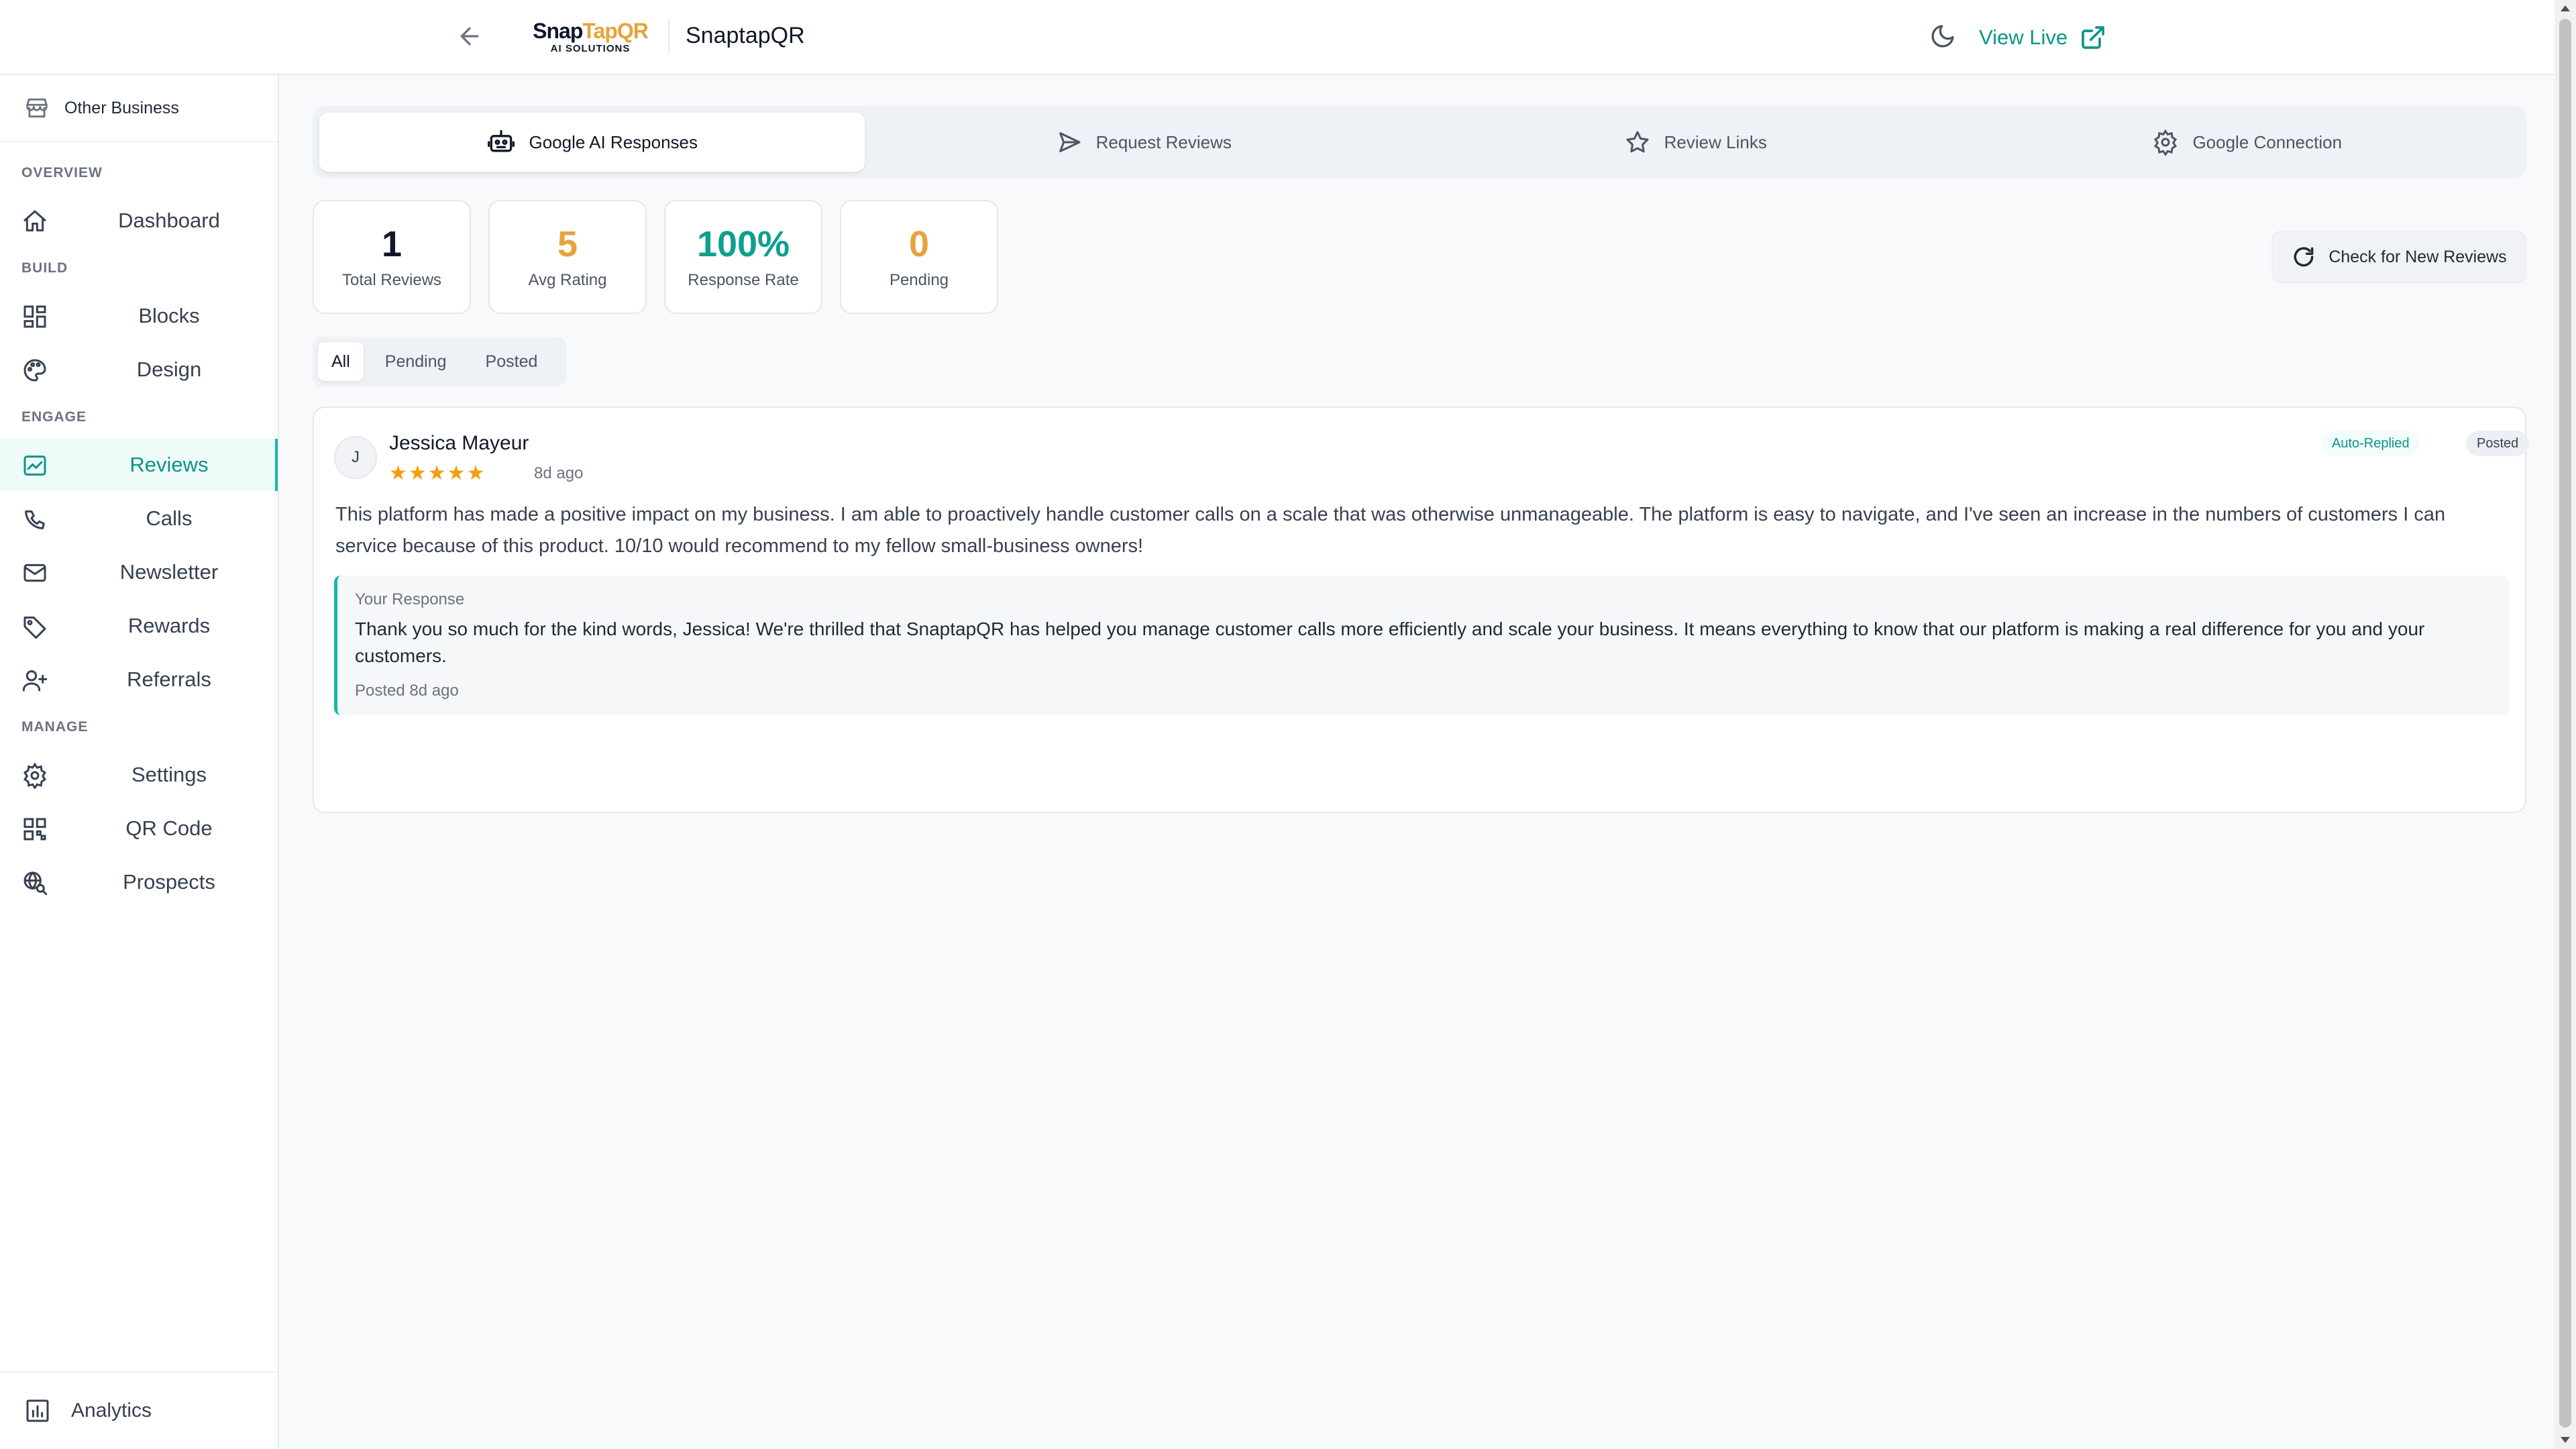 The width and height of the screenshot is (2576, 1449). Describe the element at coordinates (919, 244) in the screenshot. I see `stat-value: 0` at that location.